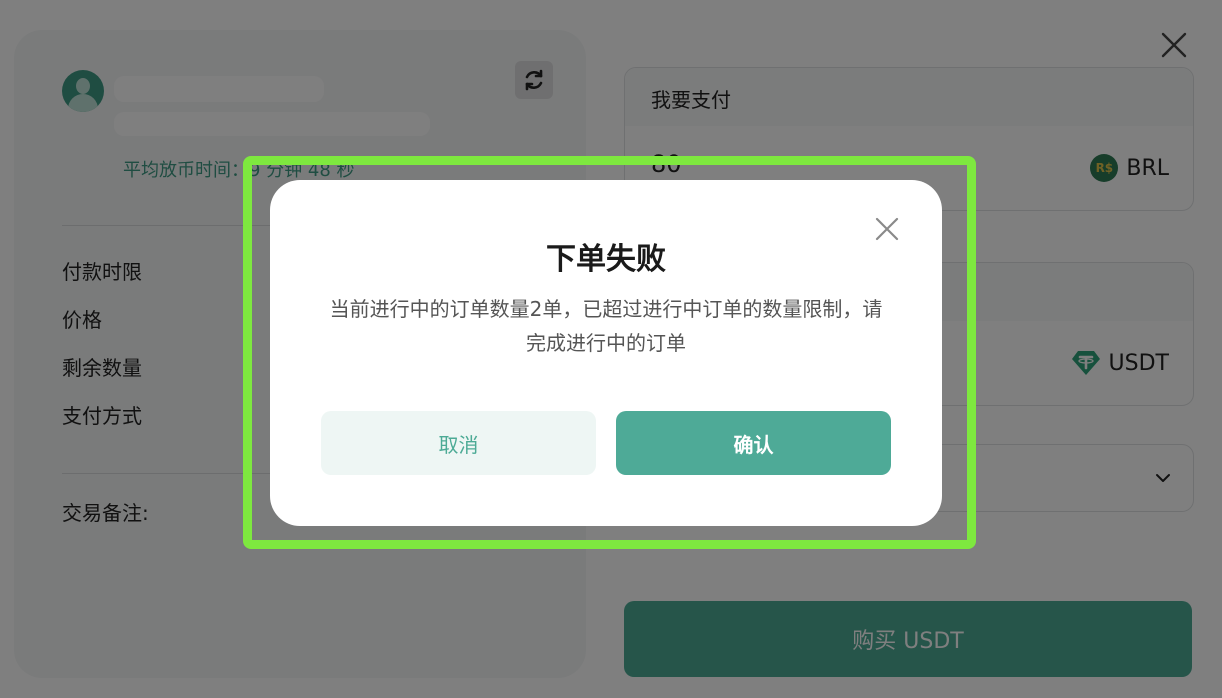  I want to click on confirm-button: 确认, so click(753, 443).